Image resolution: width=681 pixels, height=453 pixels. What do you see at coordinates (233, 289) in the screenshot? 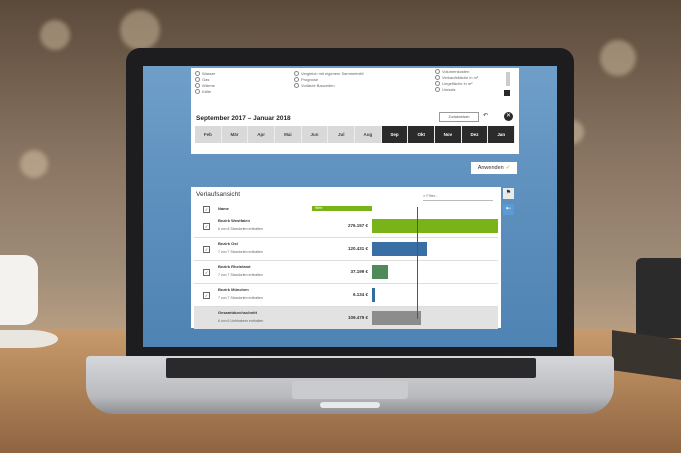
I see `row-name: Bezirk München` at bounding box center [233, 289].